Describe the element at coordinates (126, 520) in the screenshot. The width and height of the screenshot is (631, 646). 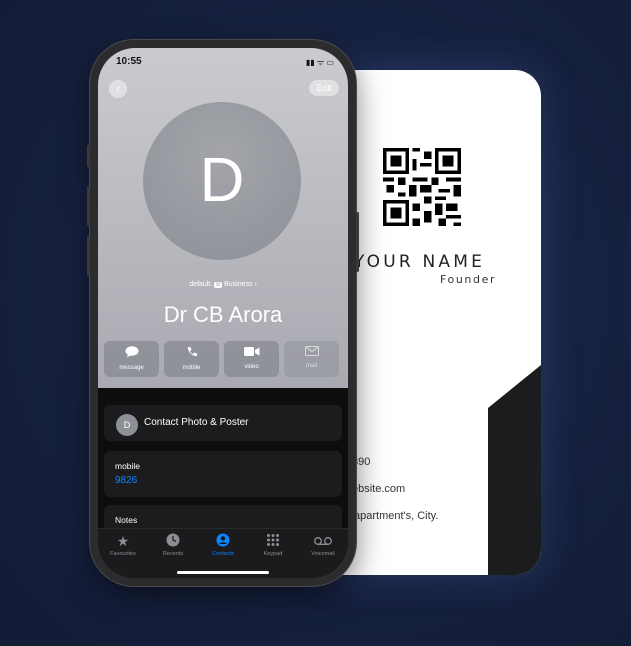
I see `notes-label: Notes` at that location.